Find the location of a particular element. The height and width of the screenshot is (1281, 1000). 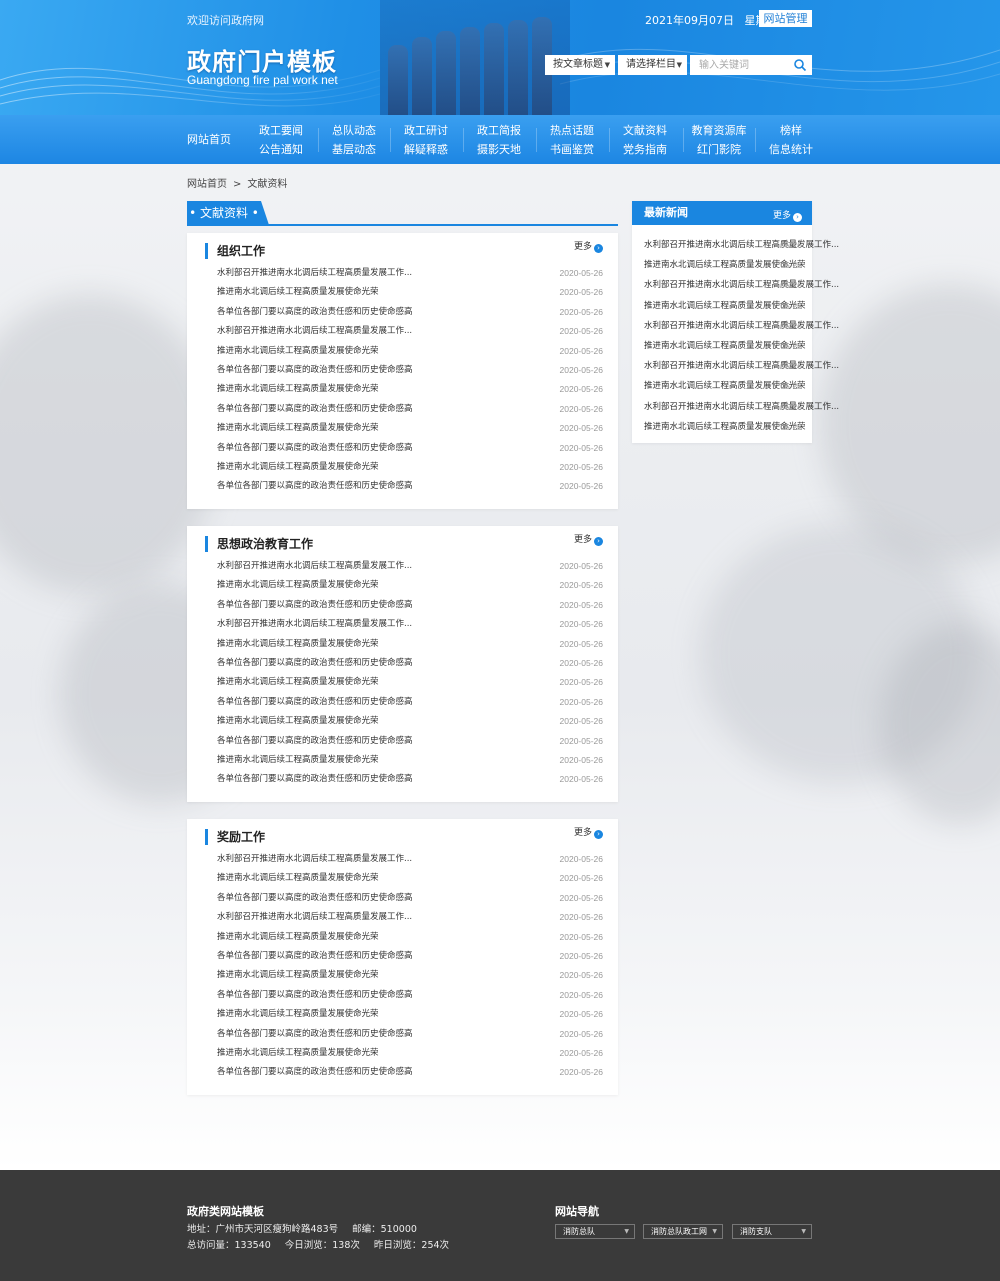

nav-home: 网站首页 is located at coordinates (209, 139).